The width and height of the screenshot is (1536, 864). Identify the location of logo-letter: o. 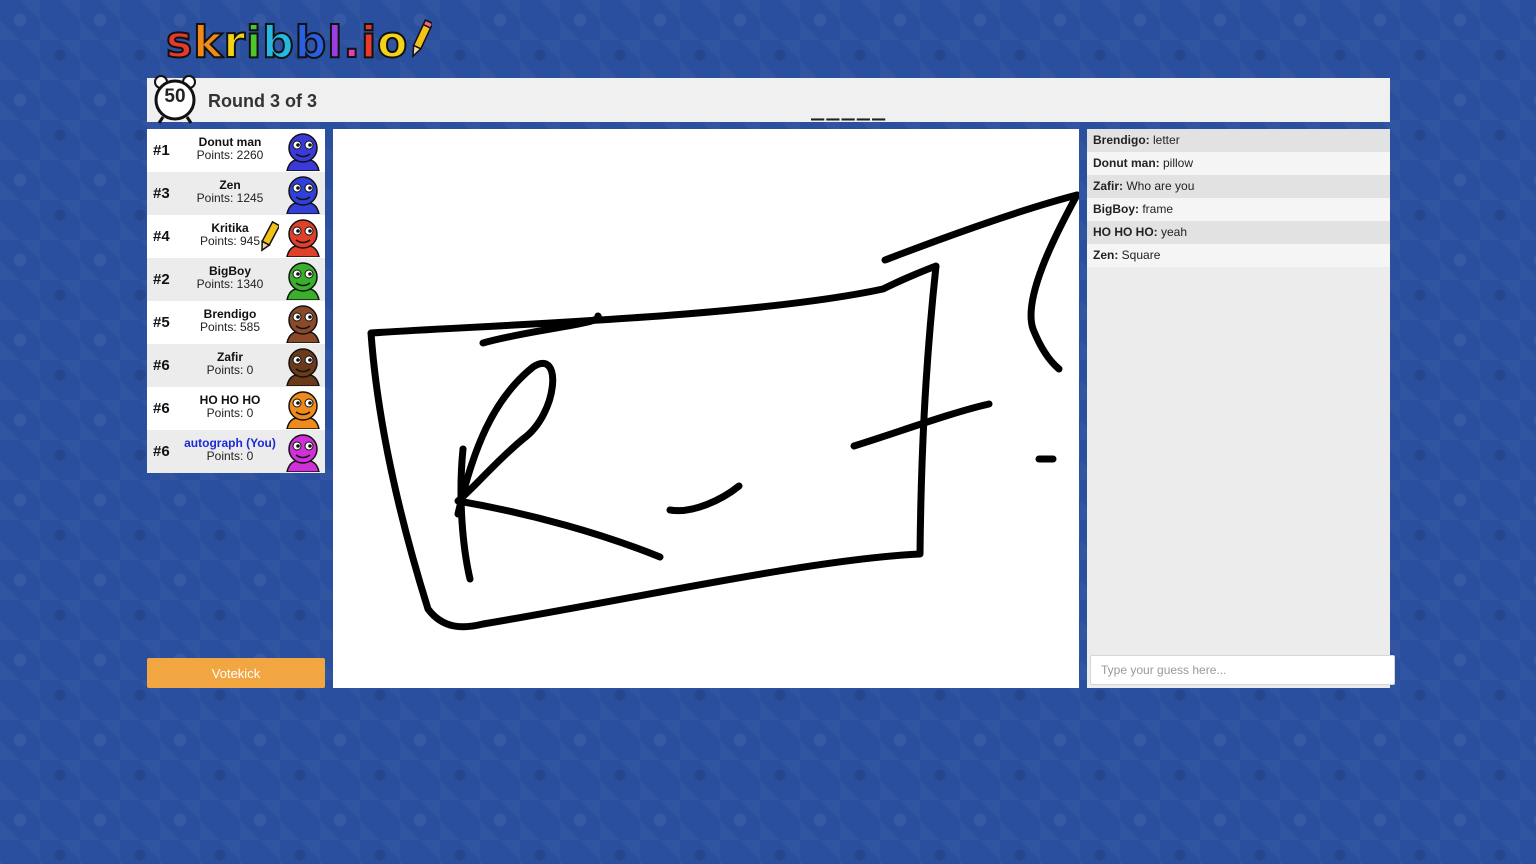
(392, 43).